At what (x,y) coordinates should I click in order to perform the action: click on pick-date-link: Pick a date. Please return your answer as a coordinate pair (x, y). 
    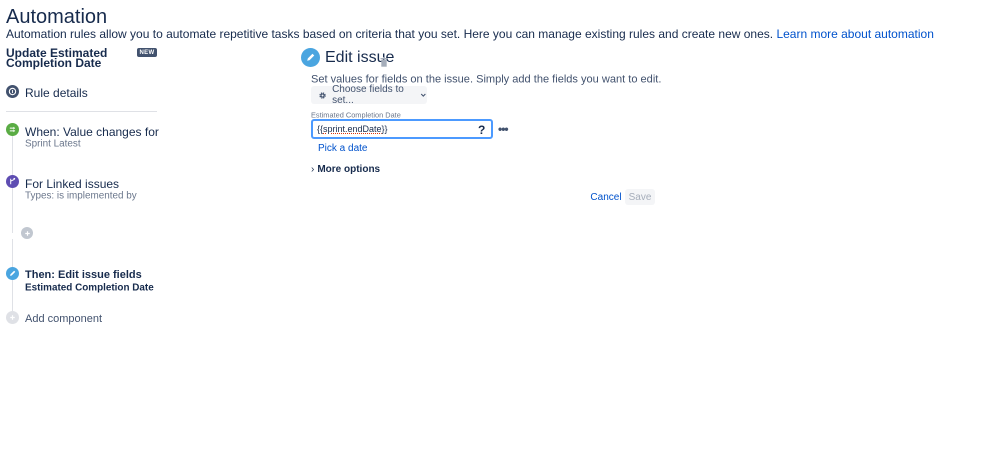
    Looking at the image, I should click on (342, 148).